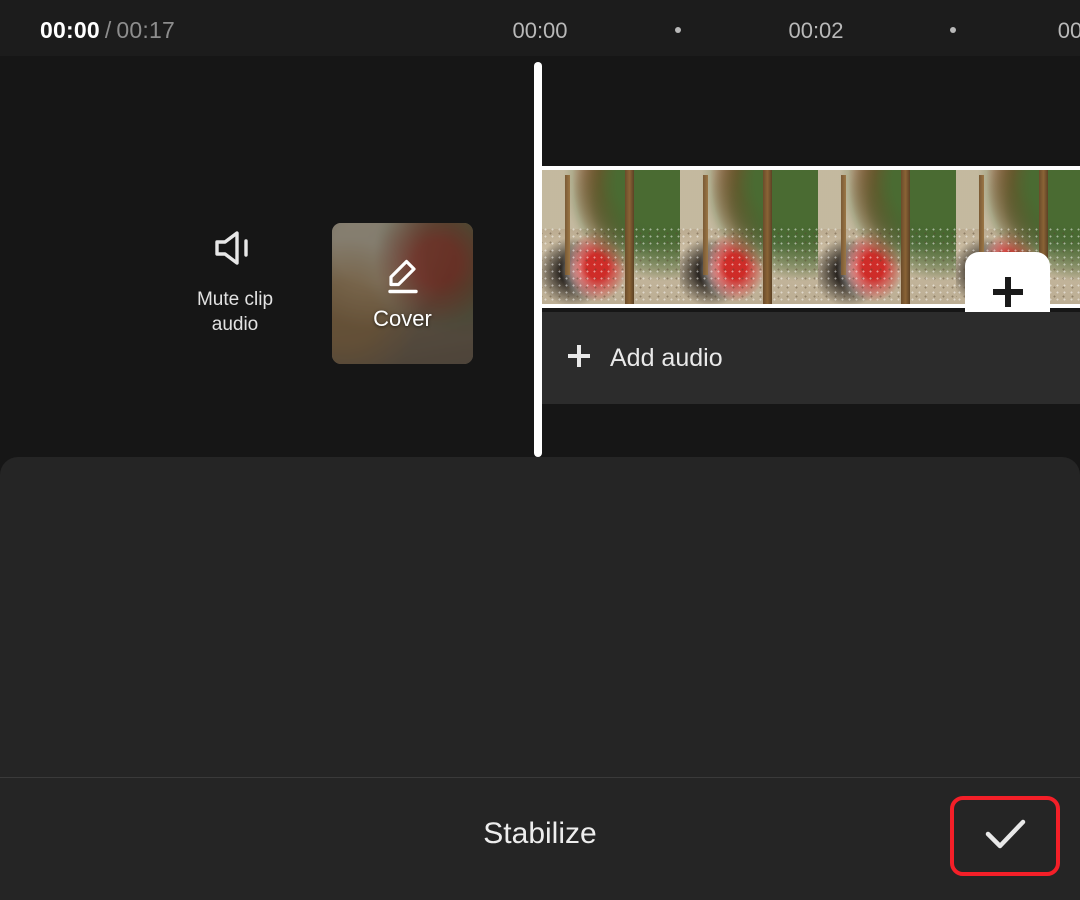  I want to click on ruler-tick-label: 00, so click(1068, 30).